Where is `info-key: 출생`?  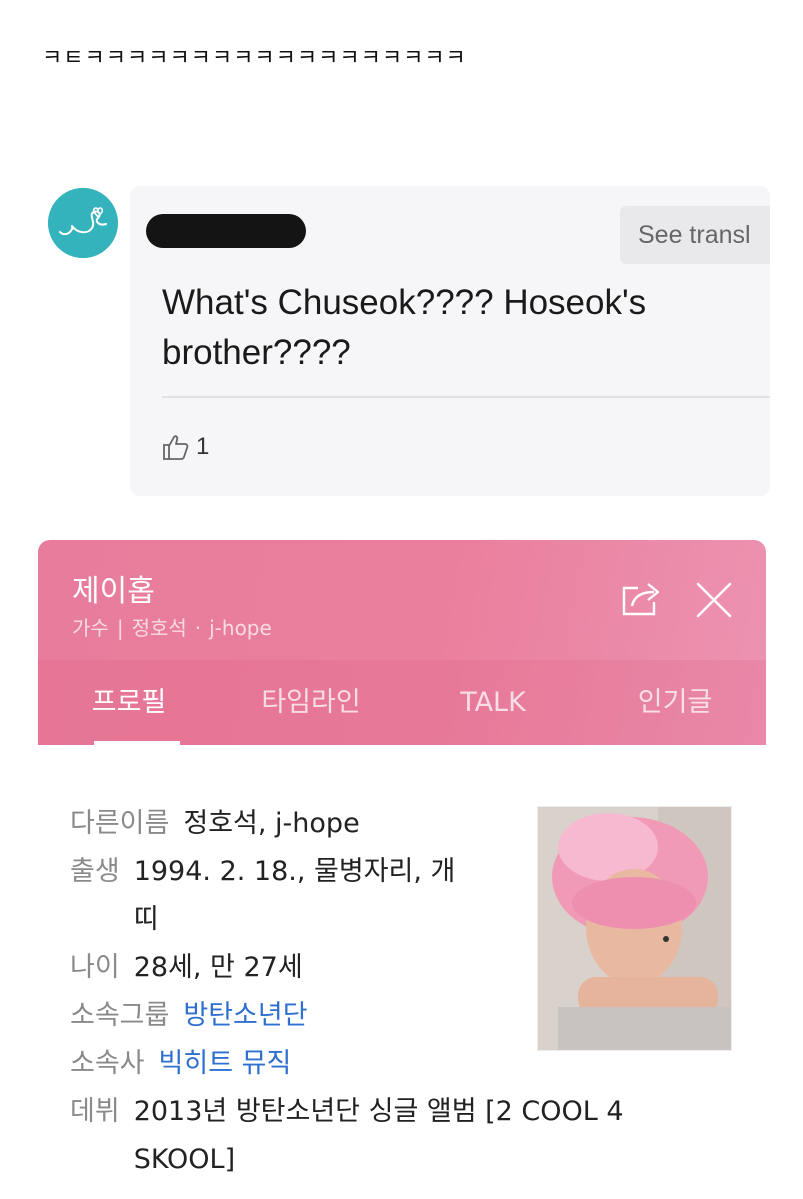
info-key: 출생 is located at coordinates (95, 871).